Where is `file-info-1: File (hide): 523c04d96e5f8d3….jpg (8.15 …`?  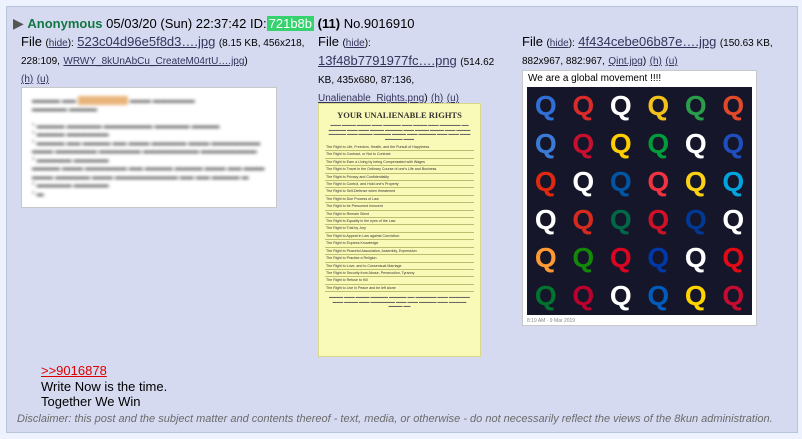
file-info-1: File (hide): 523c04d96e5f8d3….jpg (8.15 … is located at coordinates (163, 59).